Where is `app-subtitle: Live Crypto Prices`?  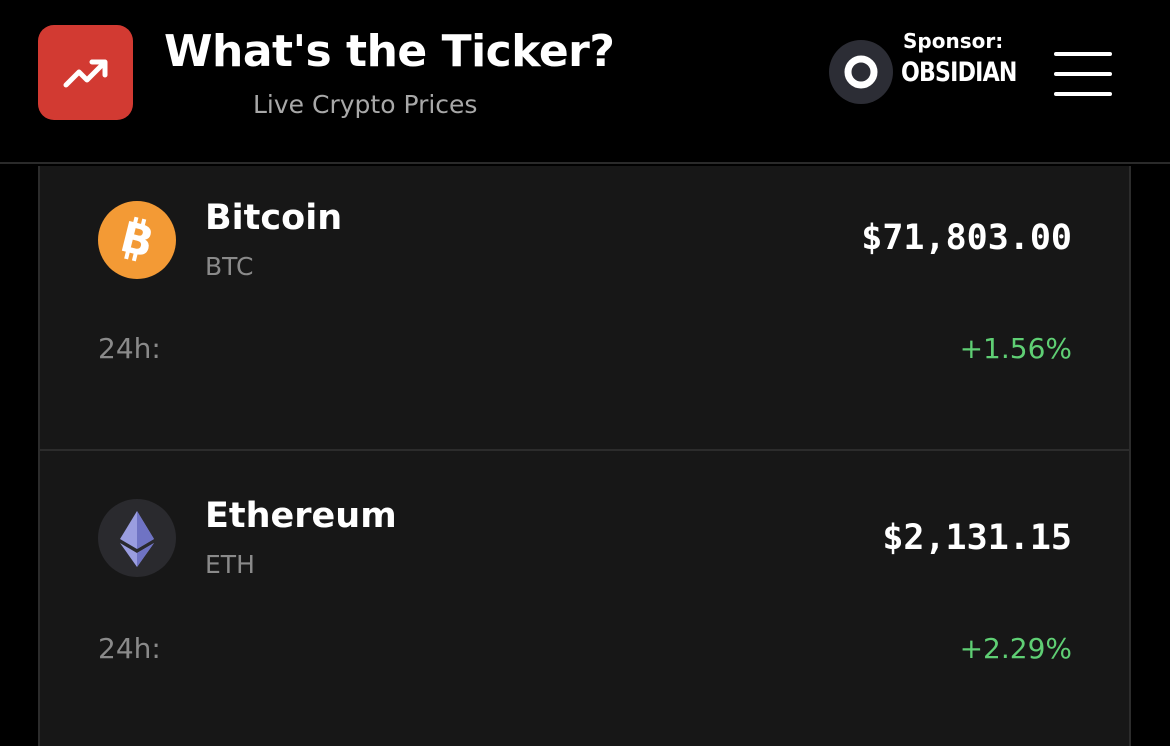 app-subtitle: Live Crypto Prices is located at coordinates (365, 104).